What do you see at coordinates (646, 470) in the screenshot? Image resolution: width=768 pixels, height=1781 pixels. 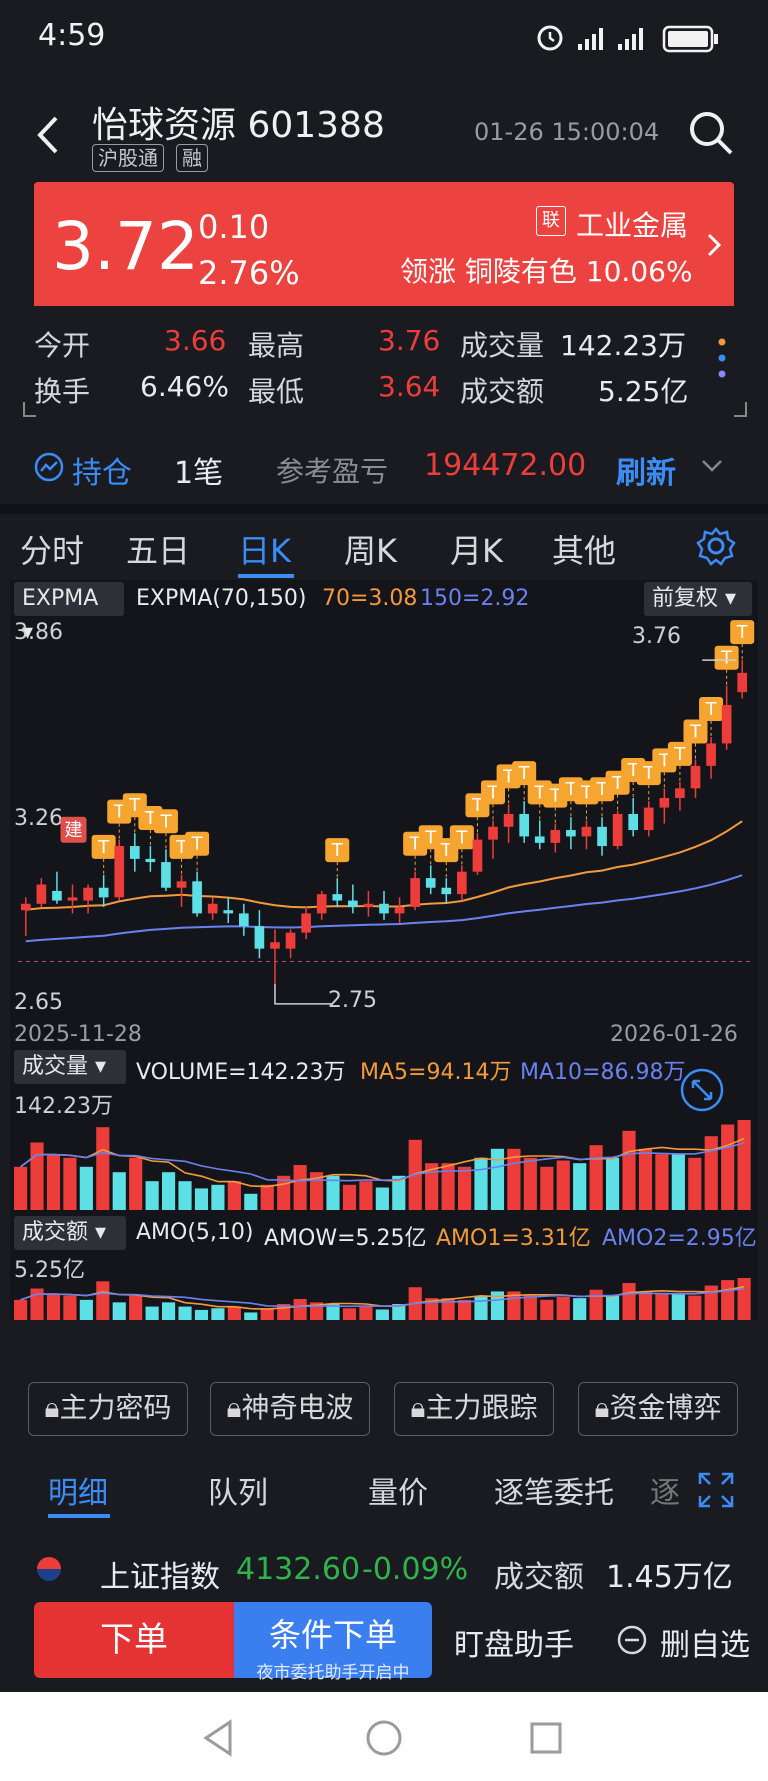 I see `refresh-button: 刷新` at bounding box center [646, 470].